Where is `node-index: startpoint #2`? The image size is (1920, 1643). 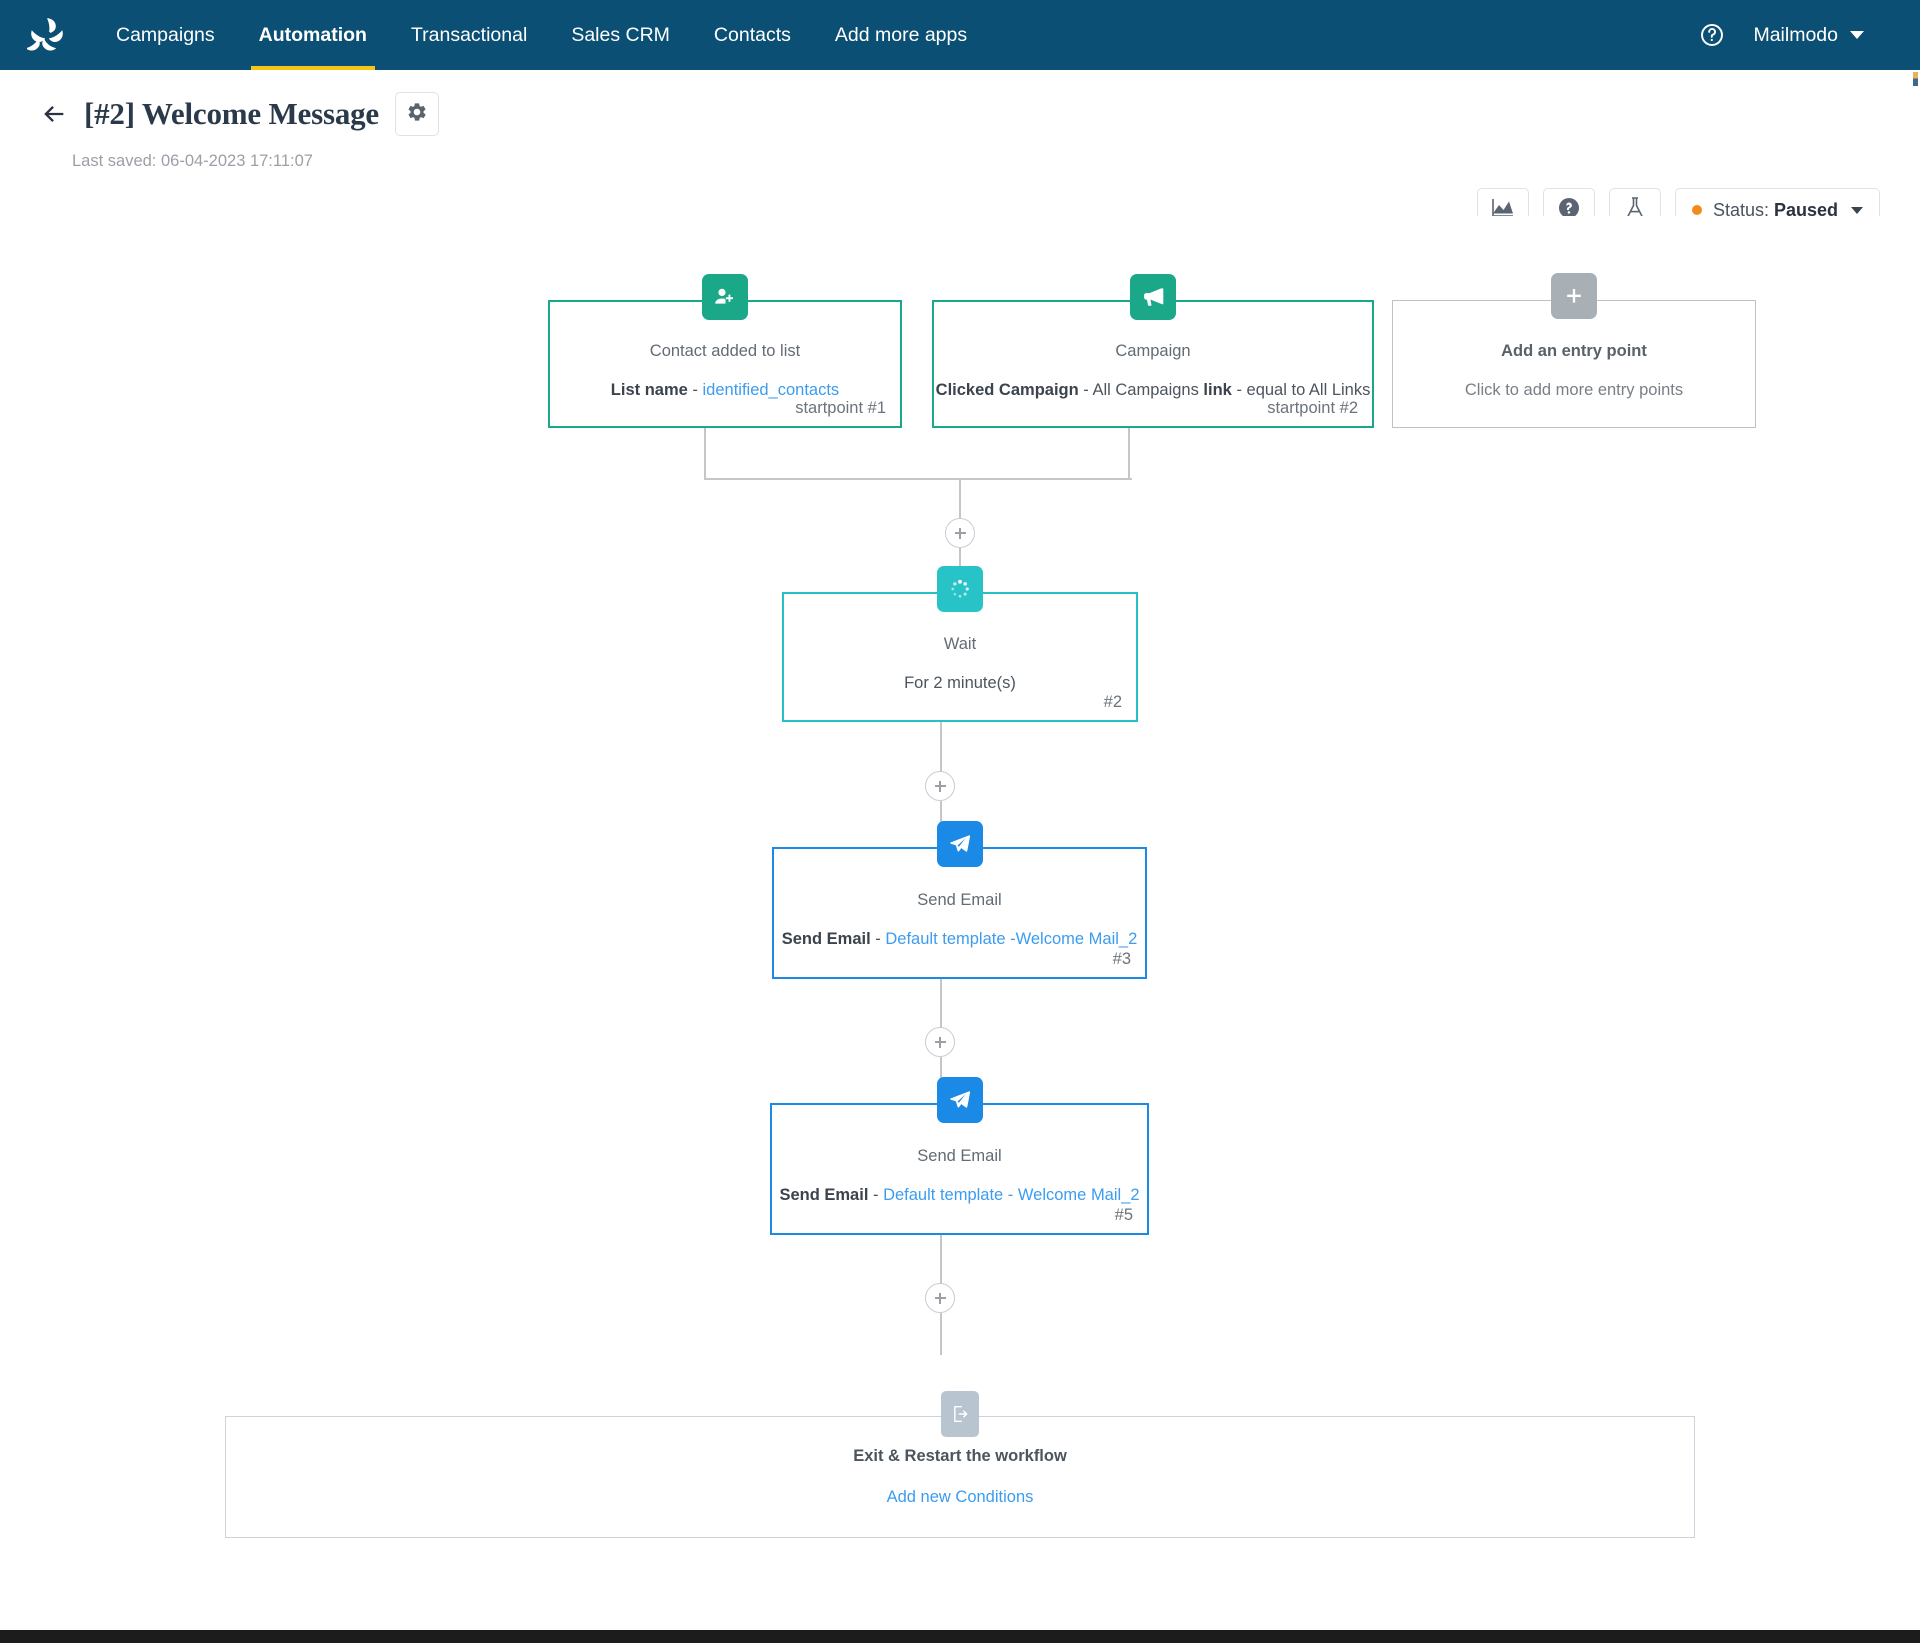
node-index: startpoint #2 is located at coordinates (1312, 408).